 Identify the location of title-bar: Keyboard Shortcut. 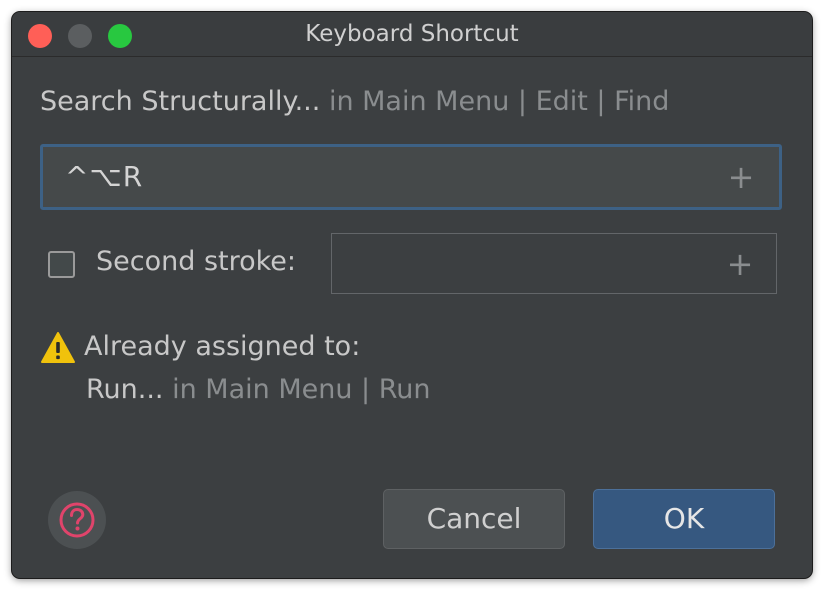
(412, 34).